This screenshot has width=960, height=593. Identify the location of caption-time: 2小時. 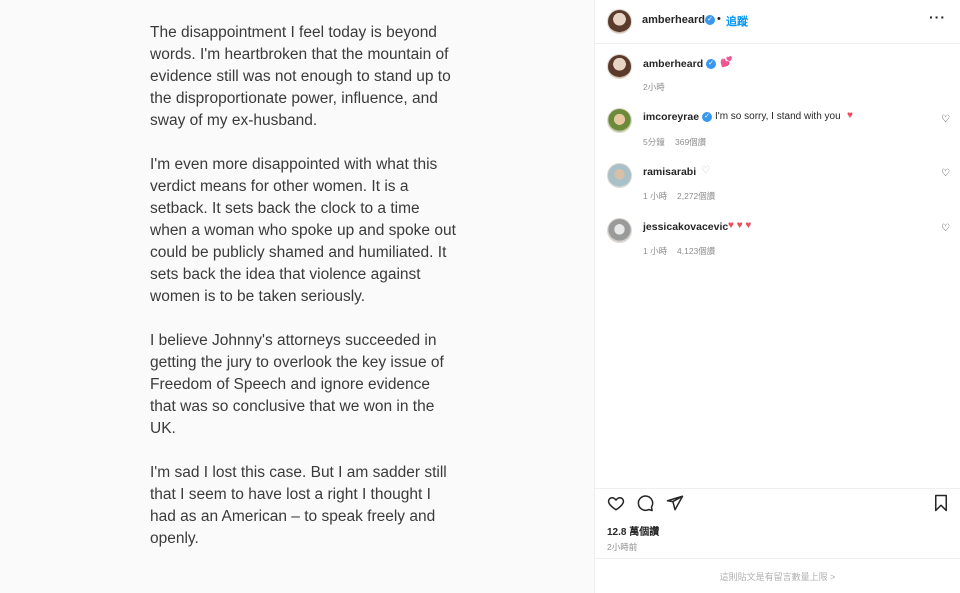
(654, 87).